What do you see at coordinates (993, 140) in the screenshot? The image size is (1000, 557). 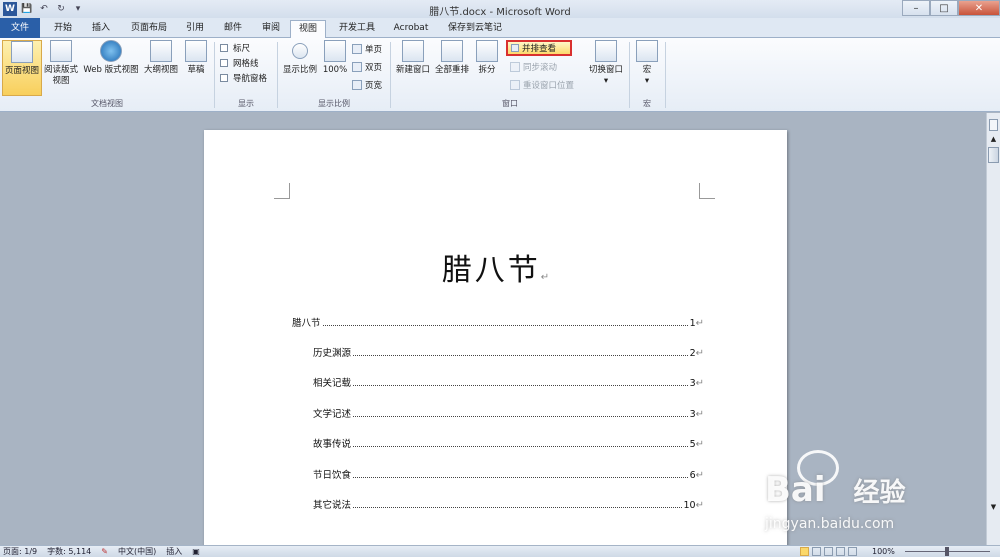 I see `scroll-up-icon: ▲` at bounding box center [993, 140].